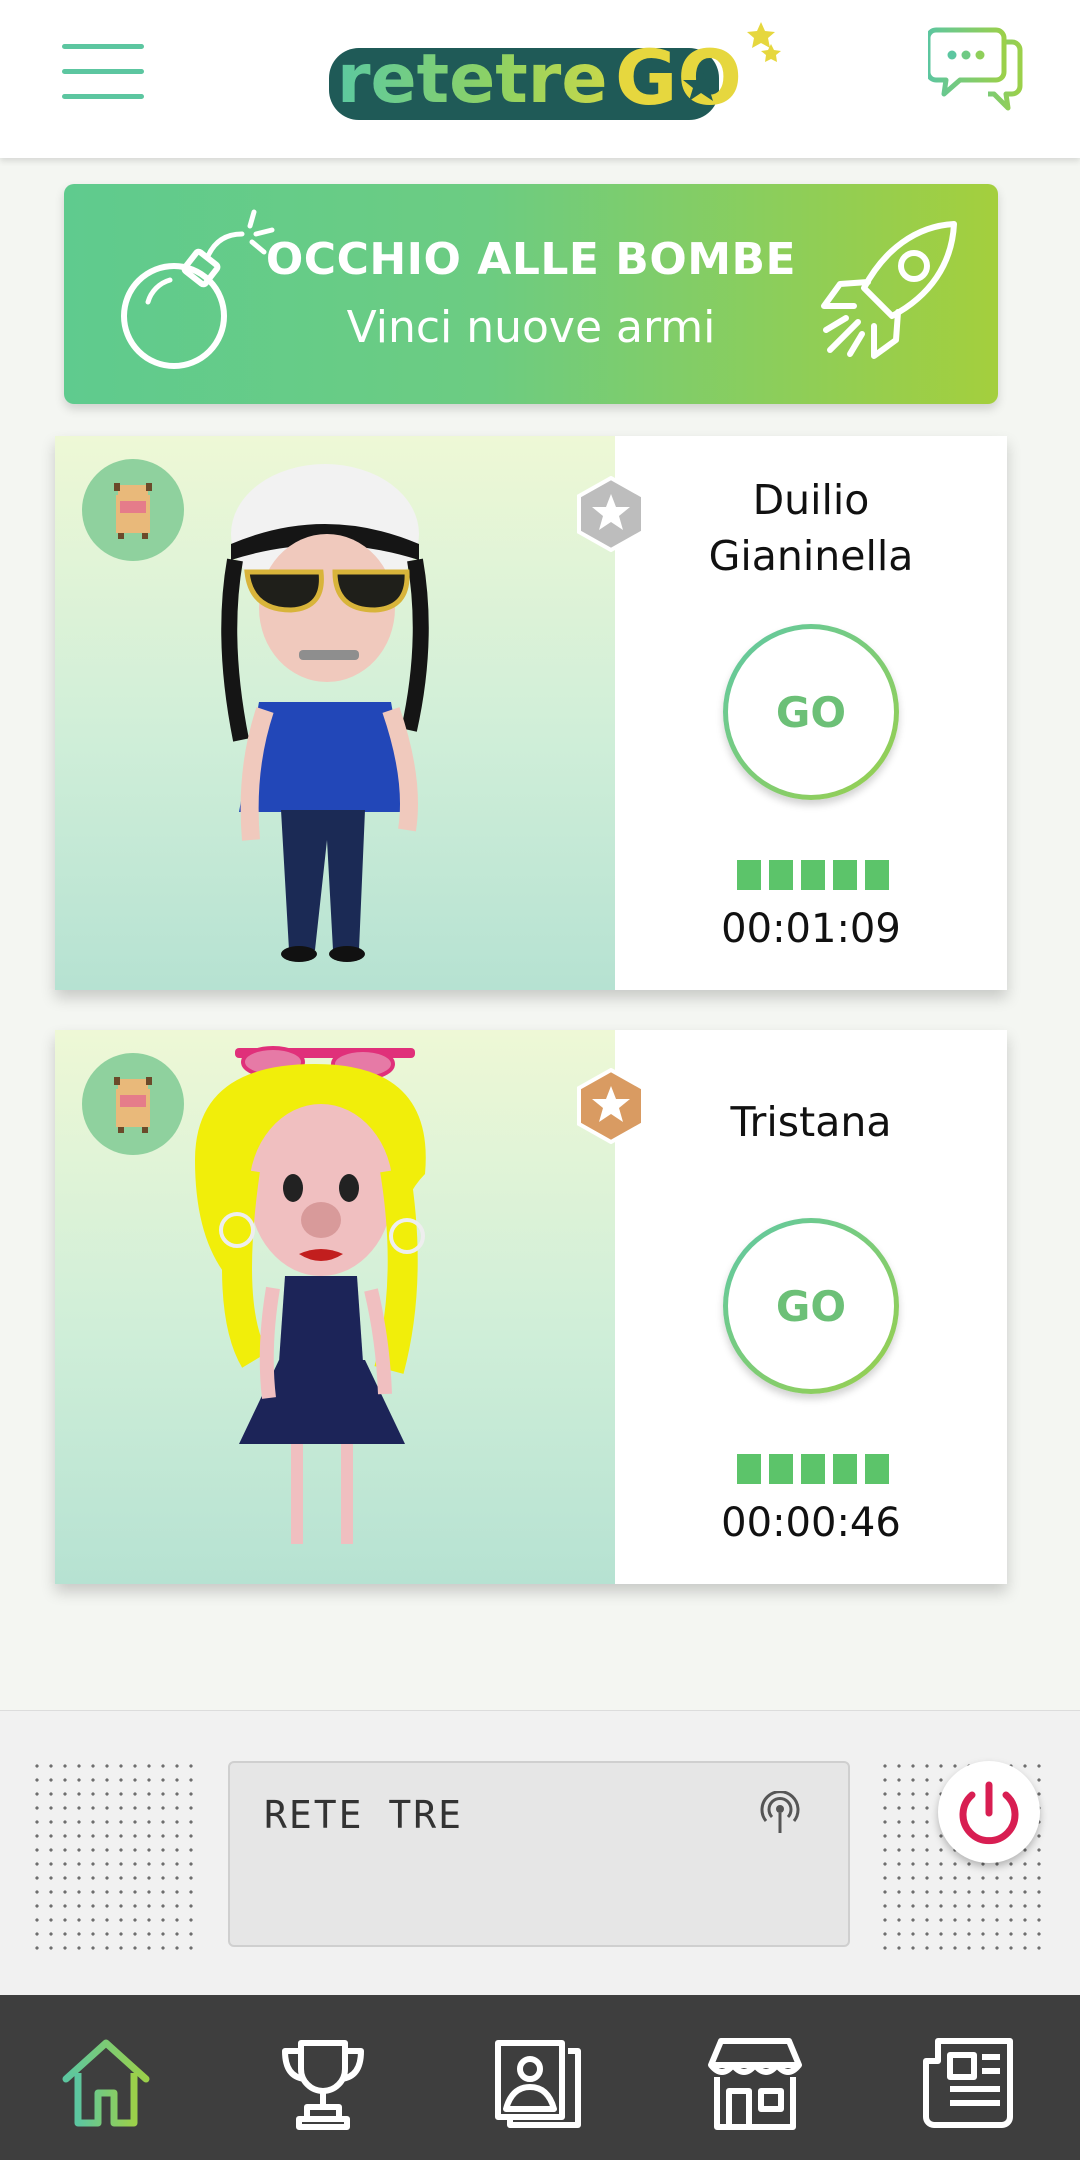 This screenshot has height=2160, width=1080. I want to click on power-button, so click(989, 1812).